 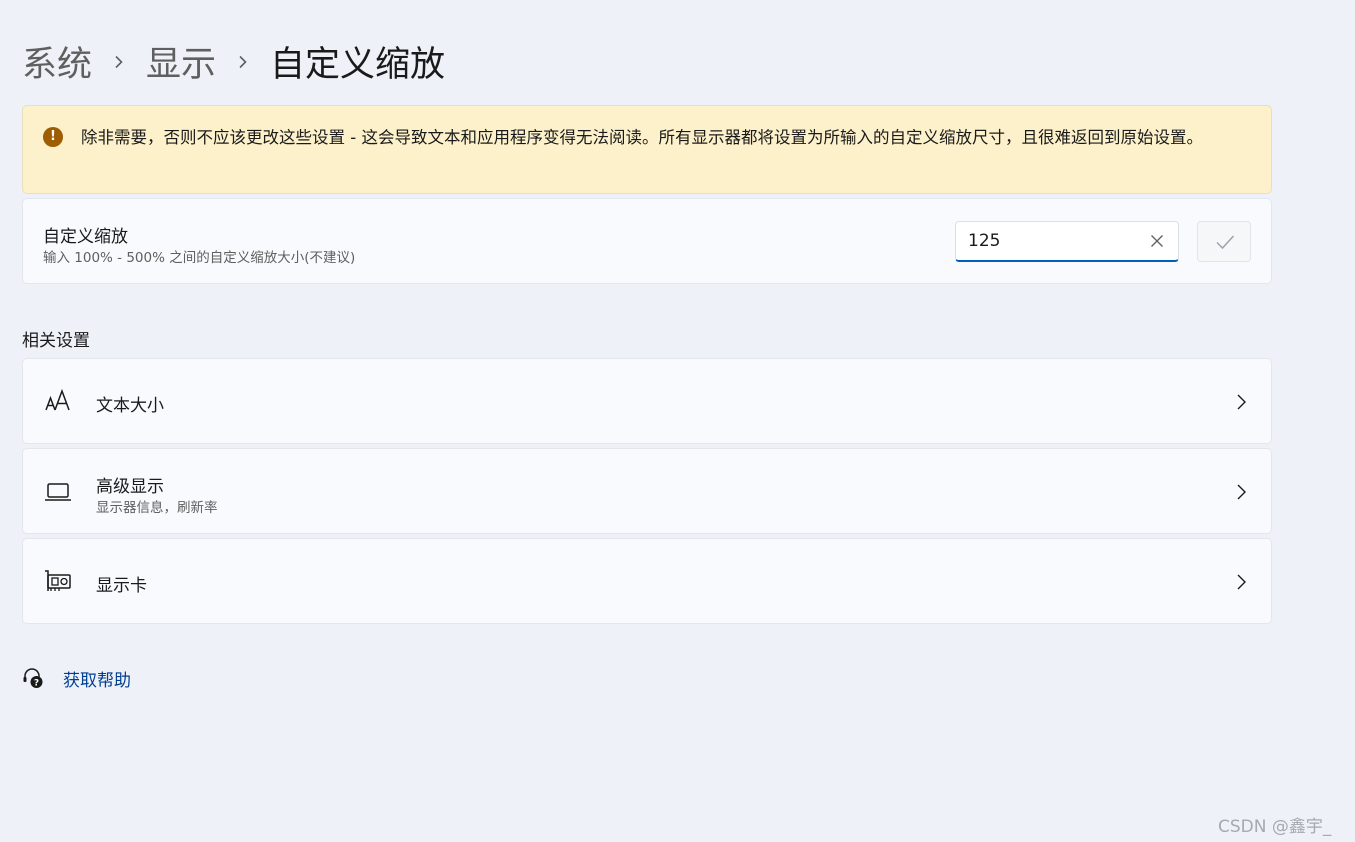 I want to click on checkmark-icon, so click(x=1225, y=242).